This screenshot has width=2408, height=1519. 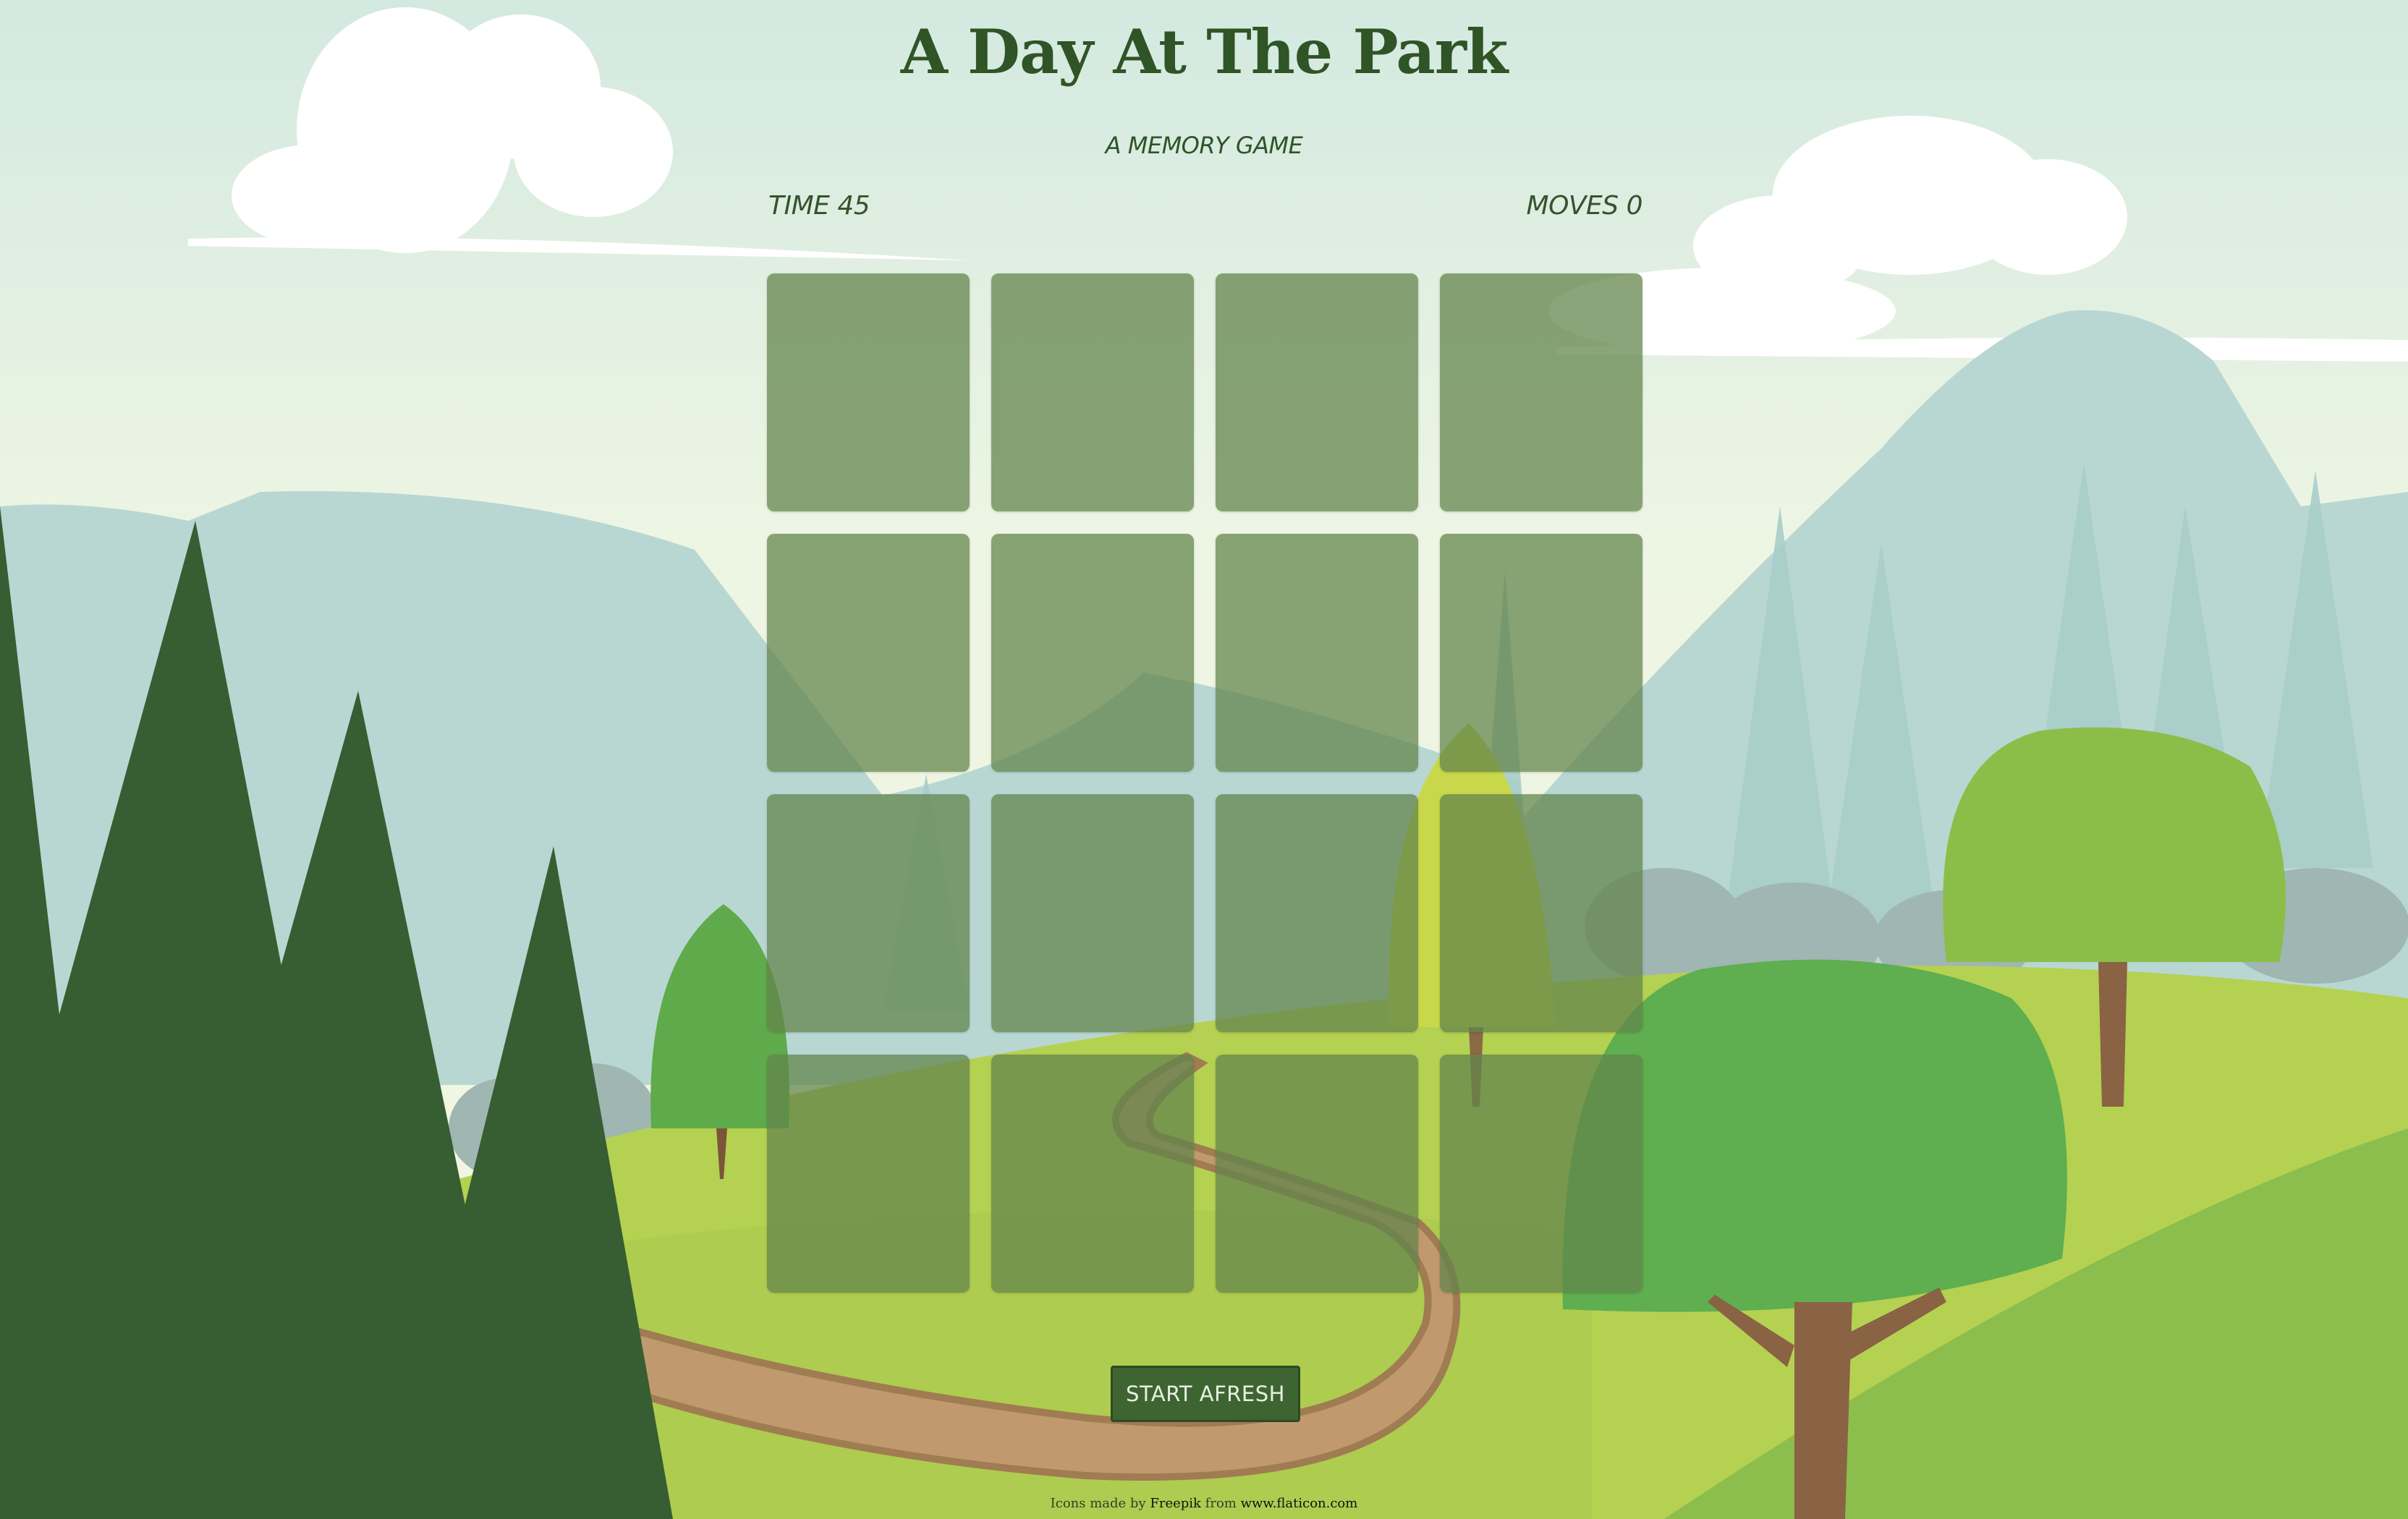 I want to click on start-afresh-button: START AFRESH, so click(x=1205, y=1394).